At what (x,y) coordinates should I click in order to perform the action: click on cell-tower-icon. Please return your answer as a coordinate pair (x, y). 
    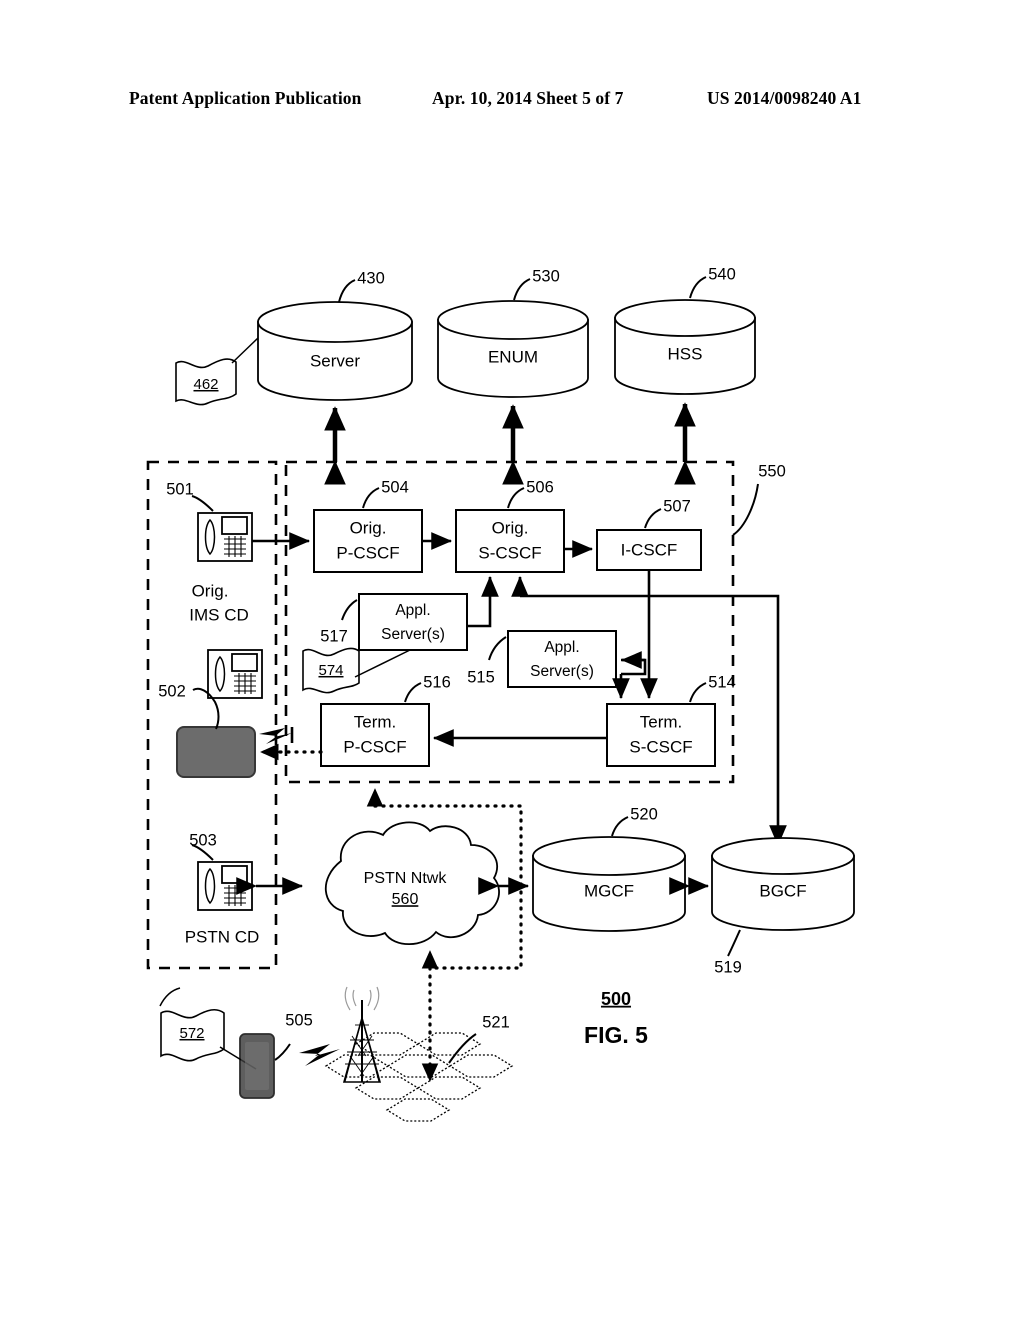
    Looking at the image, I should click on (362, 1034).